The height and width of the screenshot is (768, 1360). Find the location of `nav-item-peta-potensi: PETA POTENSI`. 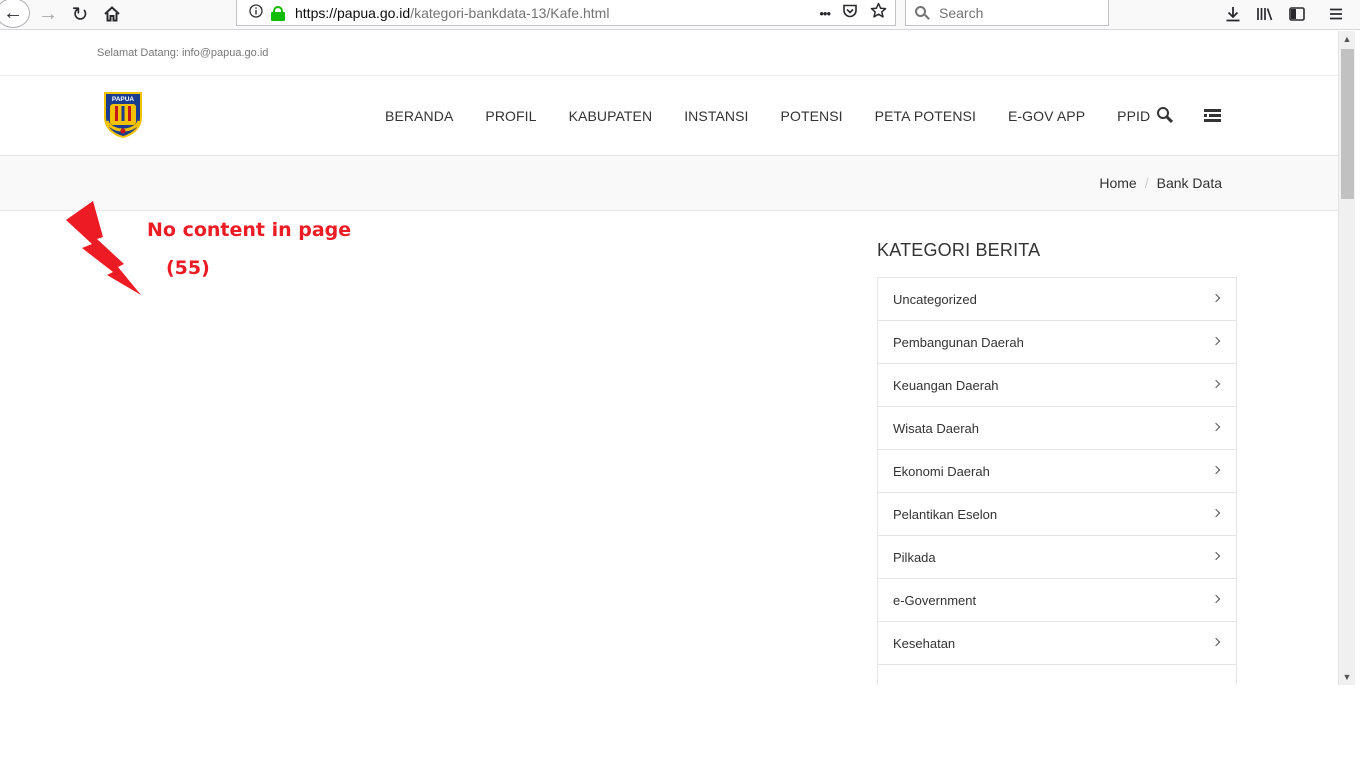

nav-item-peta-potensi: PETA POTENSI is located at coordinates (925, 116).